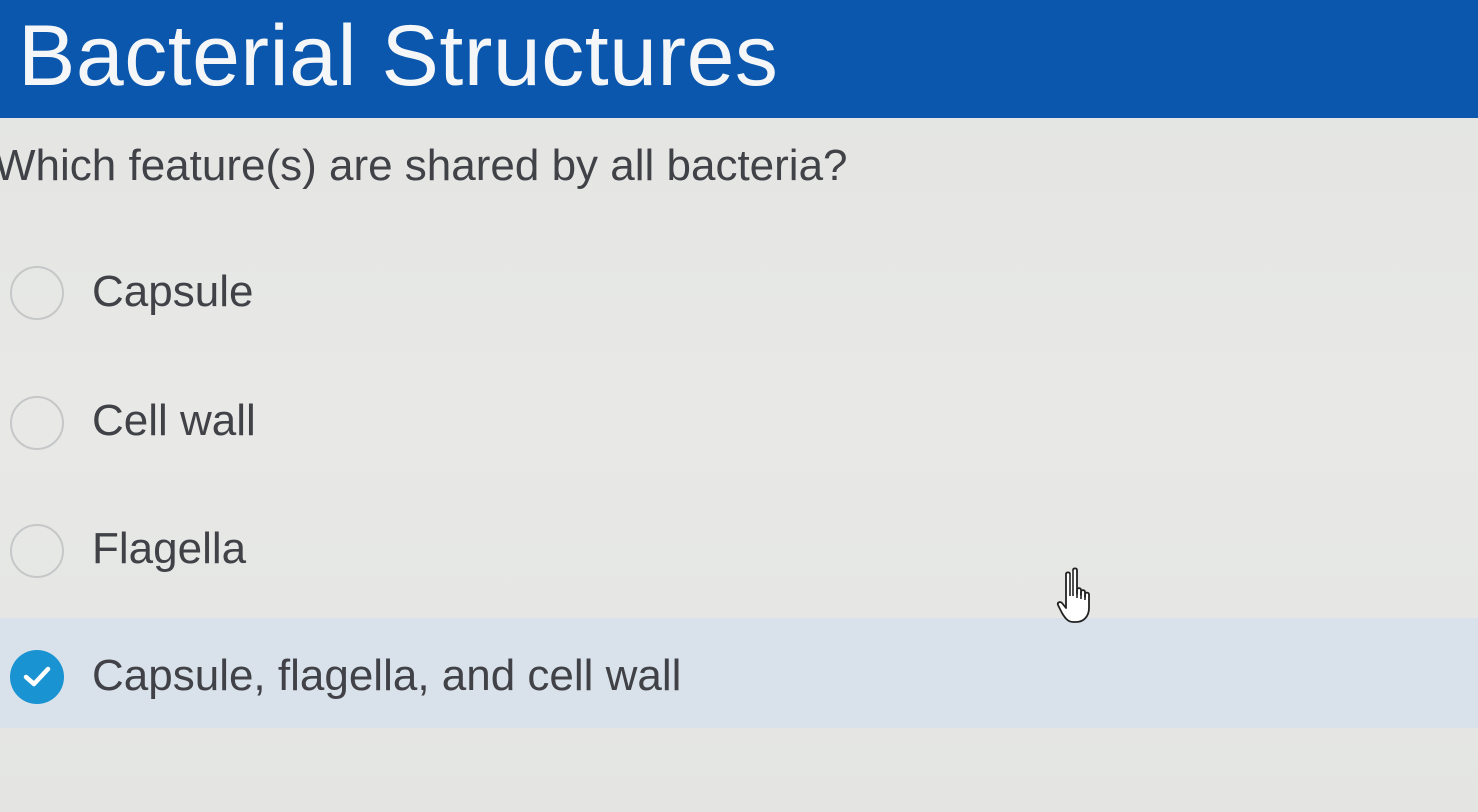 Image resolution: width=1478 pixels, height=812 pixels. I want to click on checkmark-icon, so click(37, 676).